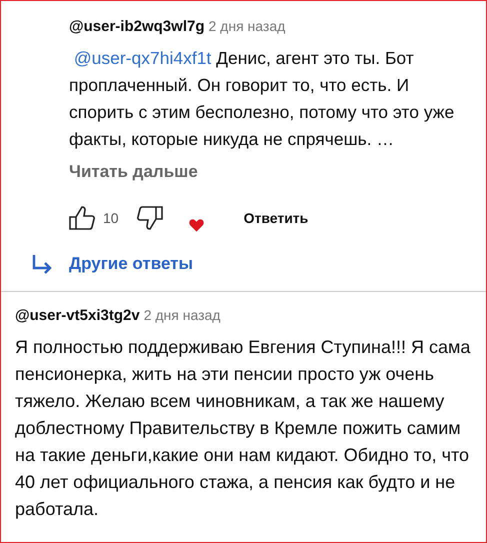  I want to click on more-replies-button: Другие ответы, so click(131, 263).